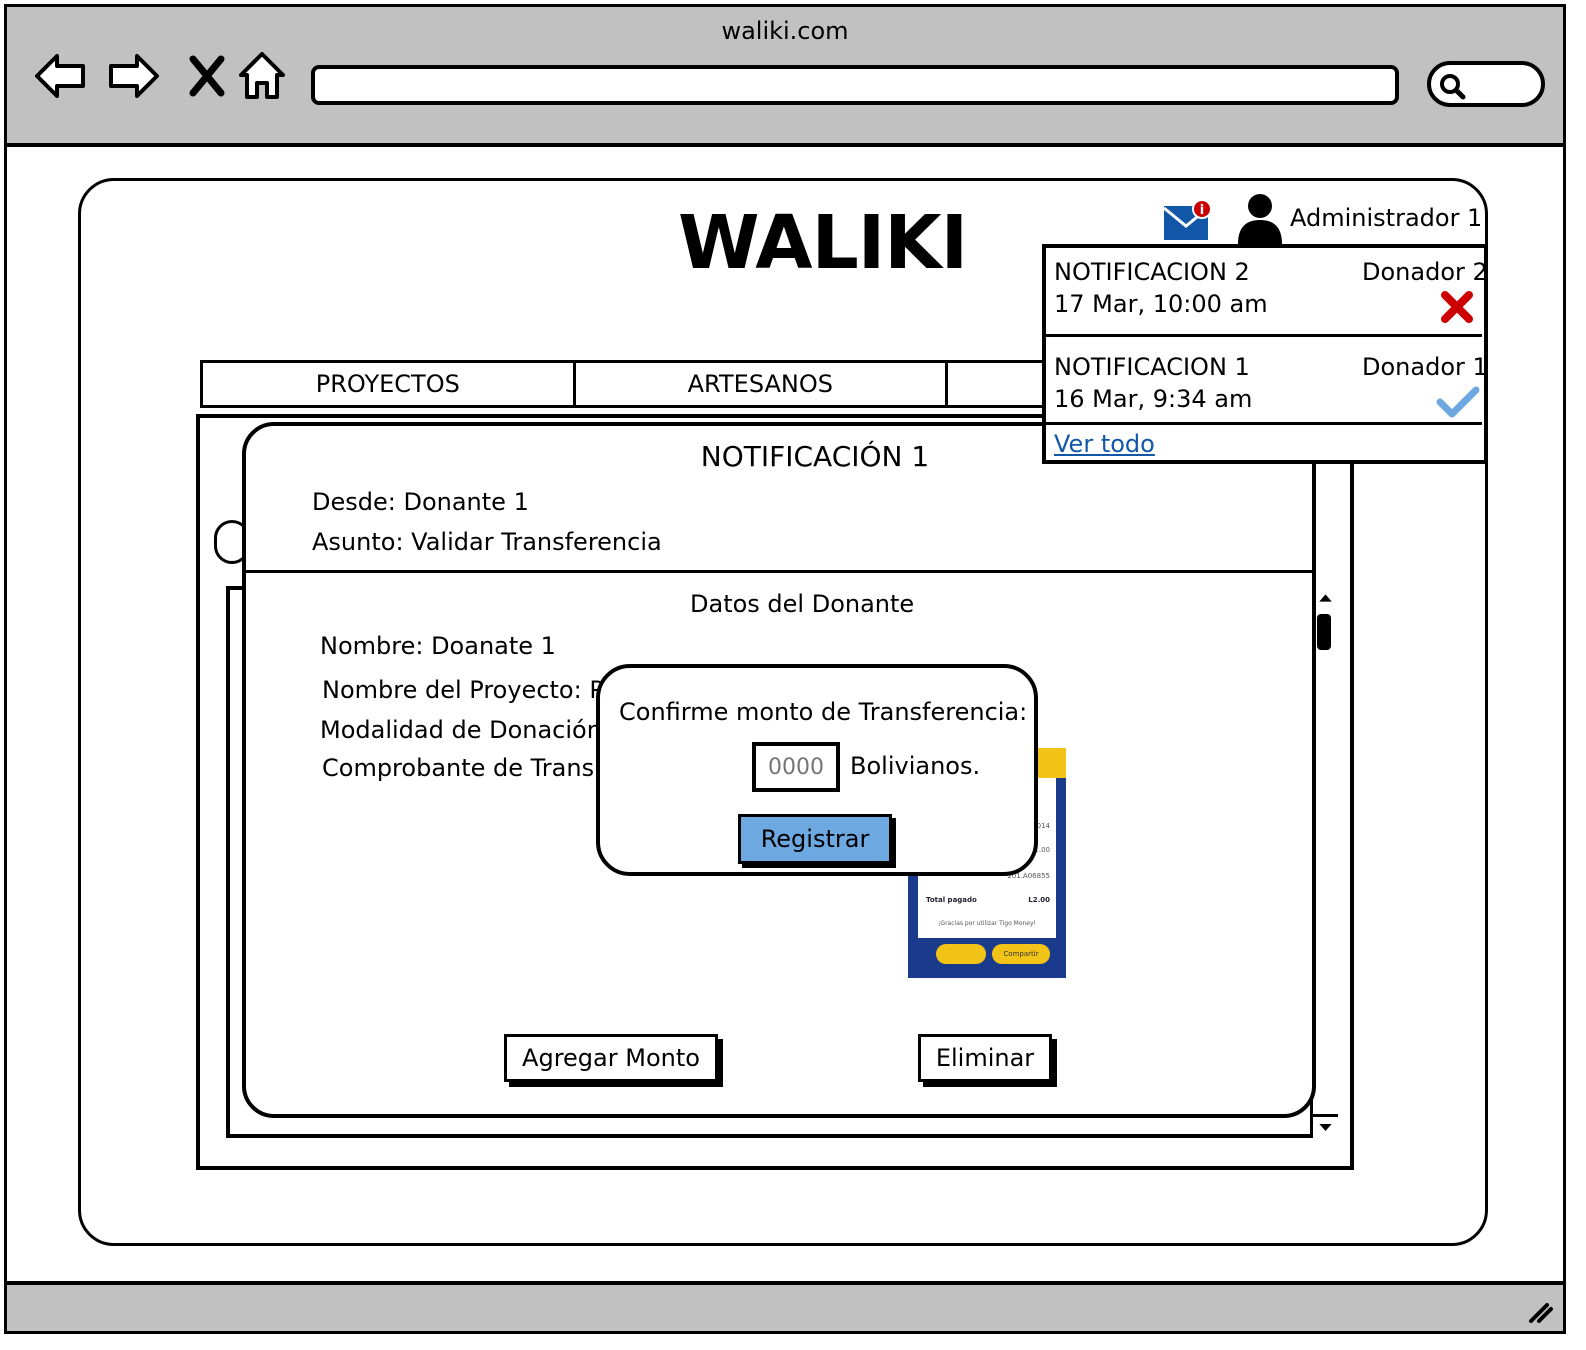 The width and height of the screenshot is (1586, 1350). Describe the element at coordinates (1152, 367) in the screenshot. I see `notification-title: NOTIFICACION 1` at that location.